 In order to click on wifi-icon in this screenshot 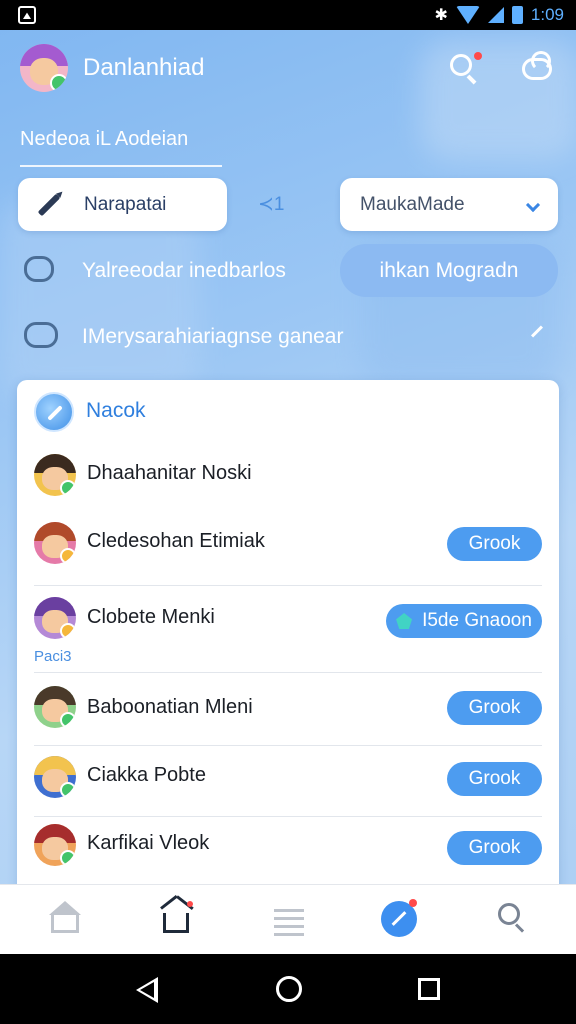, I will do `click(467, 15)`.